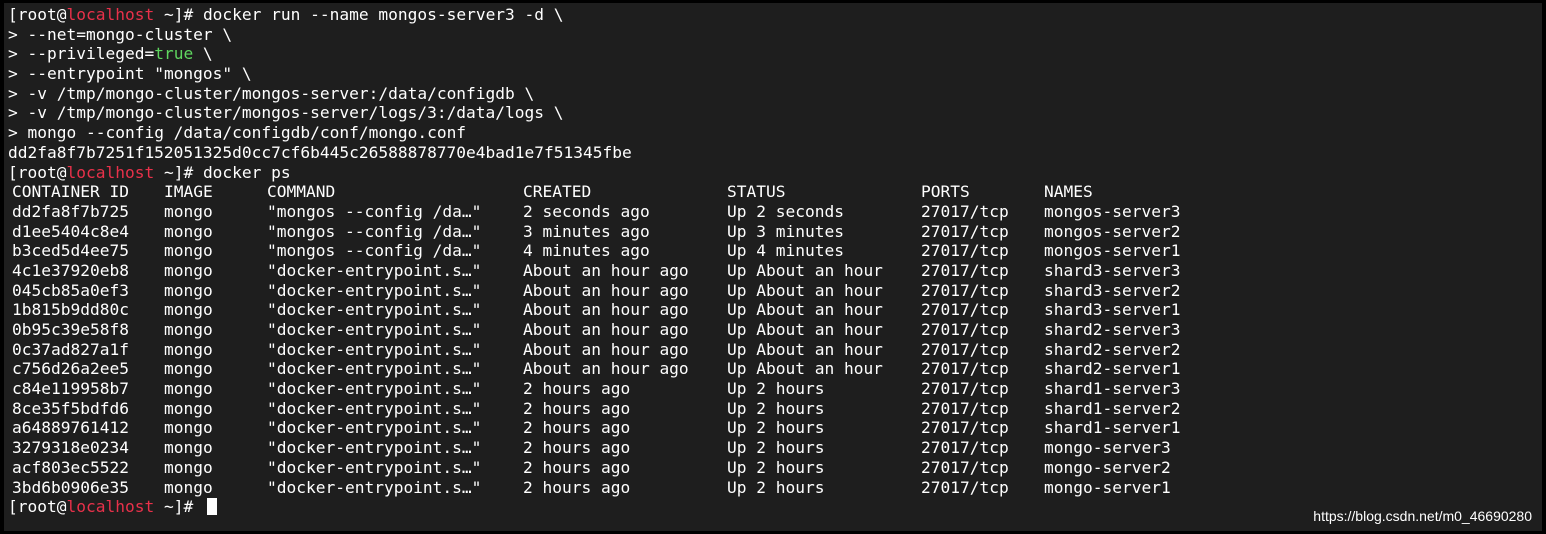 This screenshot has height=534, width=1546. Describe the element at coordinates (70, 231) in the screenshot. I see `cell-container-id: d1ee5404c8e4` at that location.